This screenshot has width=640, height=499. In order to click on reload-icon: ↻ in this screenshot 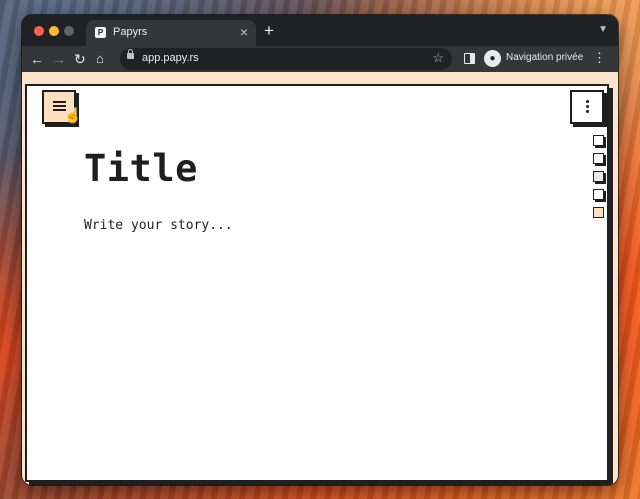, I will do `click(80, 59)`.